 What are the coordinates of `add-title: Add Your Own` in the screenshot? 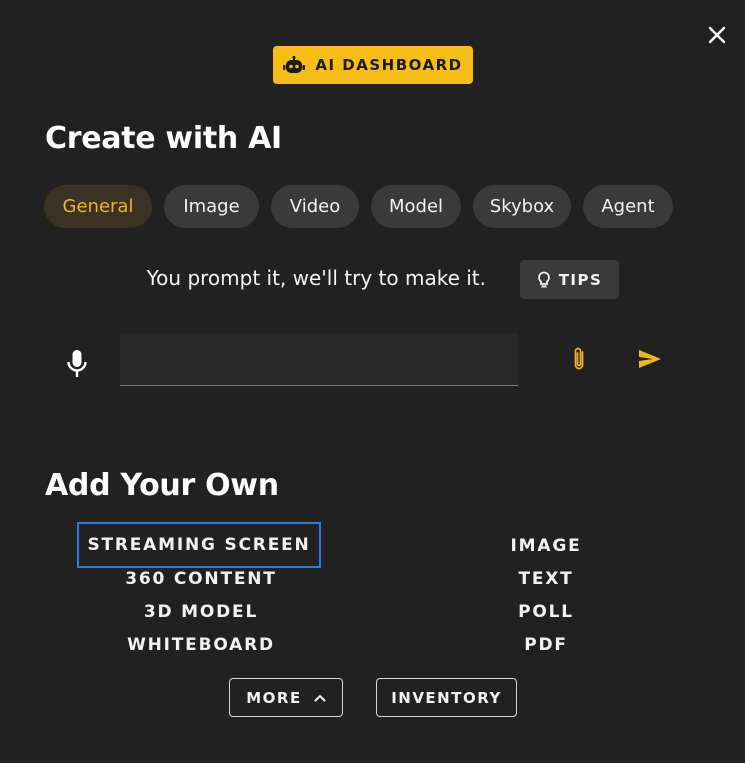 It's located at (162, 485).